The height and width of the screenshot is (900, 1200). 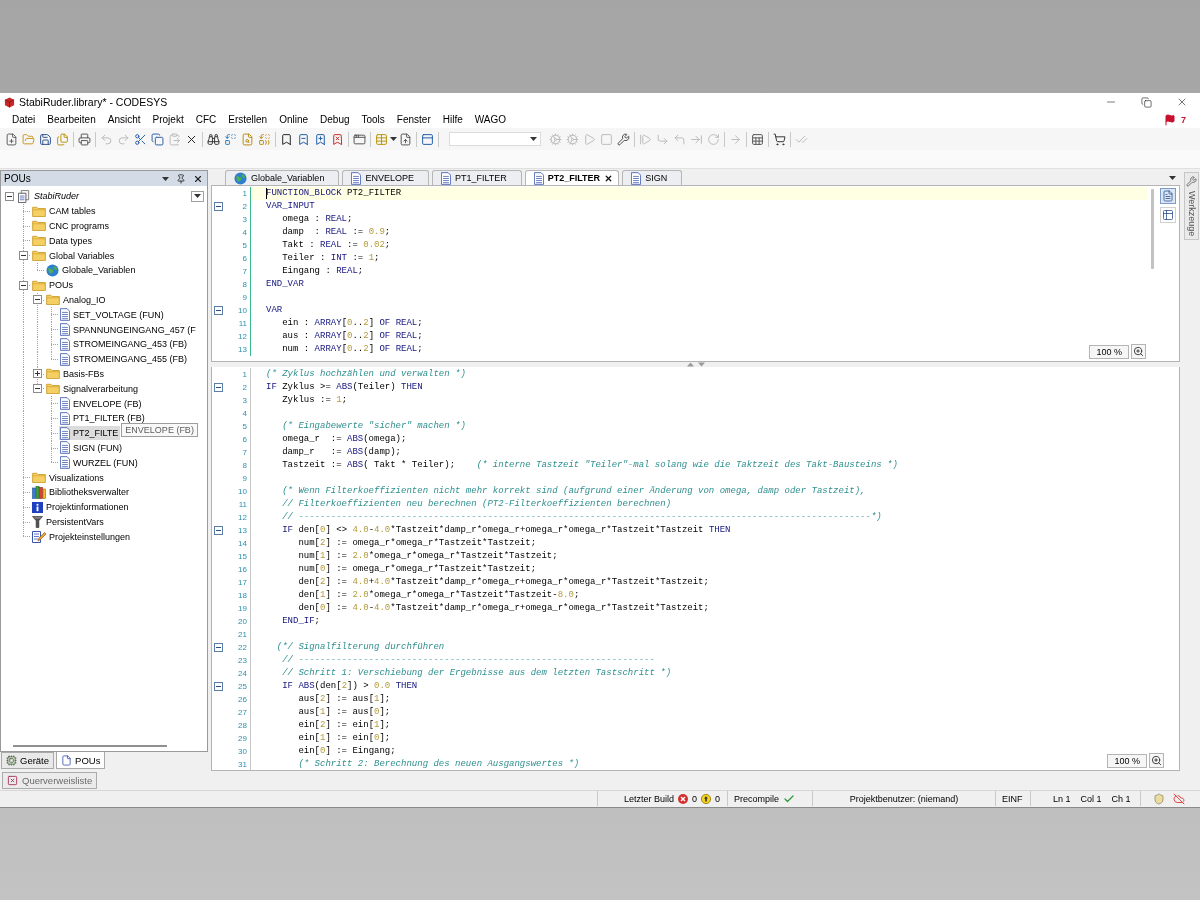 What do you see at coordinates (247, 139) in the screenshot?
I see `file-search-icon` at bounding box center [247, 139].